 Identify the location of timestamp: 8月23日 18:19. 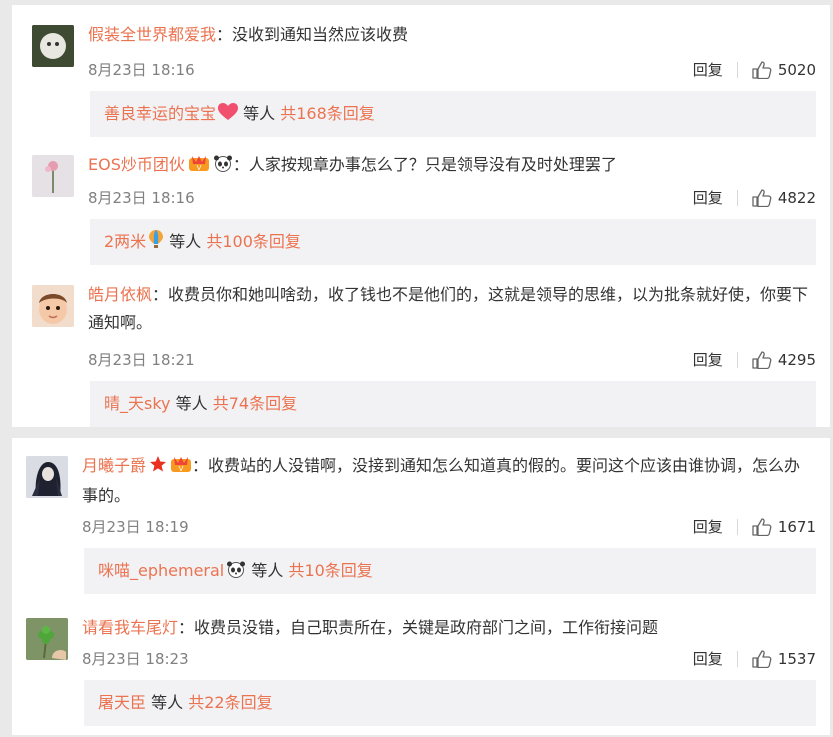
(135, 527).